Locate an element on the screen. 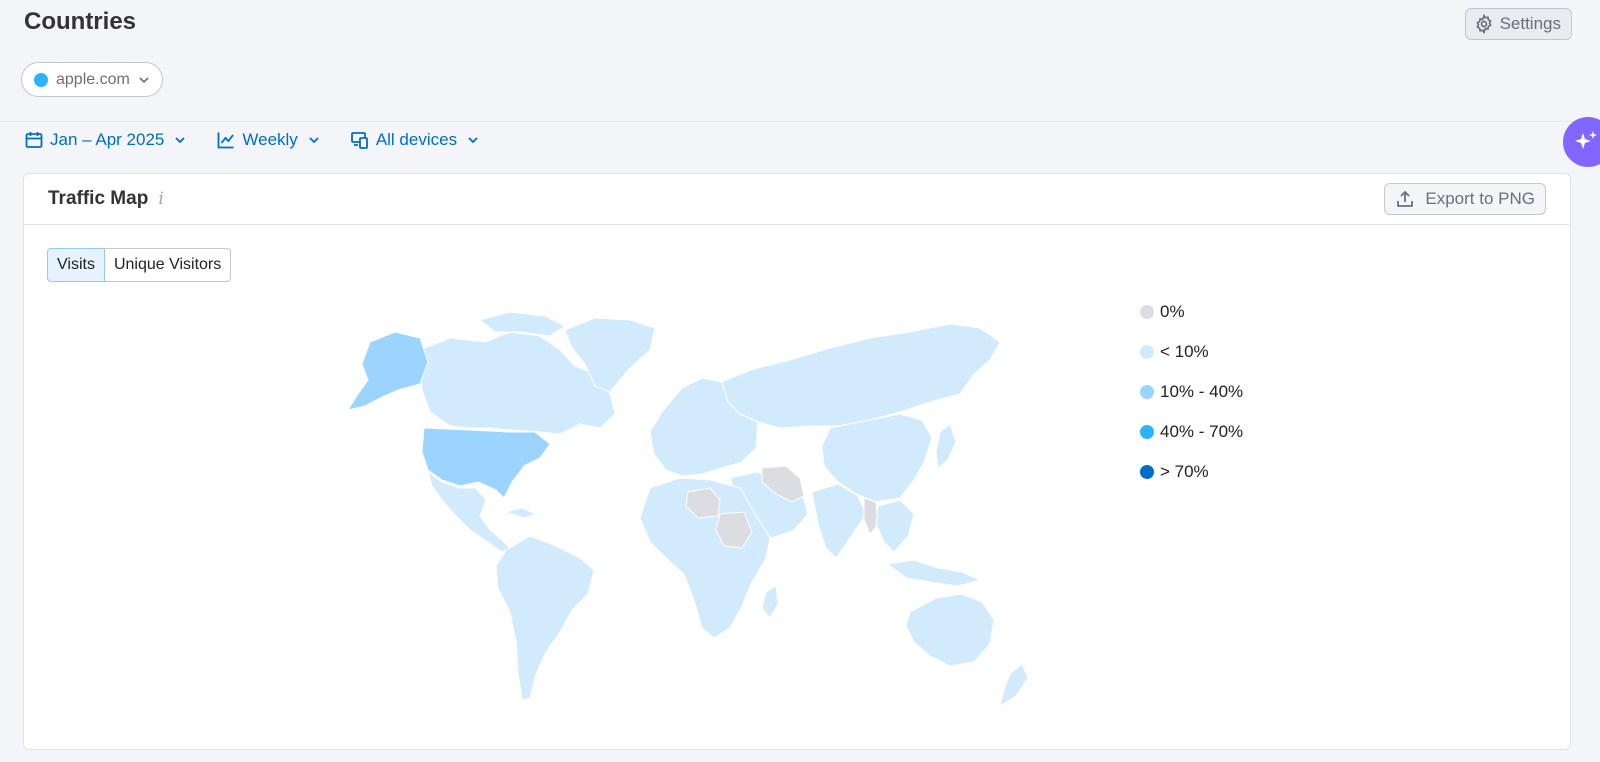  card-header: Traffic Map i Export to PNG is located at coordinates (797, 199).